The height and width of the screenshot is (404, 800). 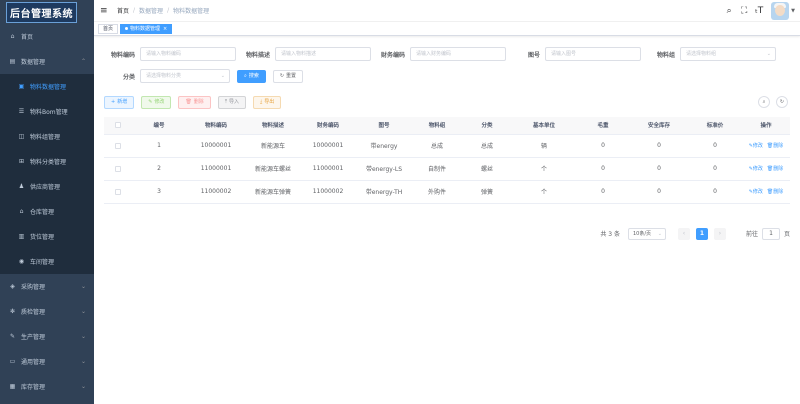 What do you see at coordinates (782, 102) in the screenshot?
I see `refresh-icon: ↻` at bounding box center [782, 102].